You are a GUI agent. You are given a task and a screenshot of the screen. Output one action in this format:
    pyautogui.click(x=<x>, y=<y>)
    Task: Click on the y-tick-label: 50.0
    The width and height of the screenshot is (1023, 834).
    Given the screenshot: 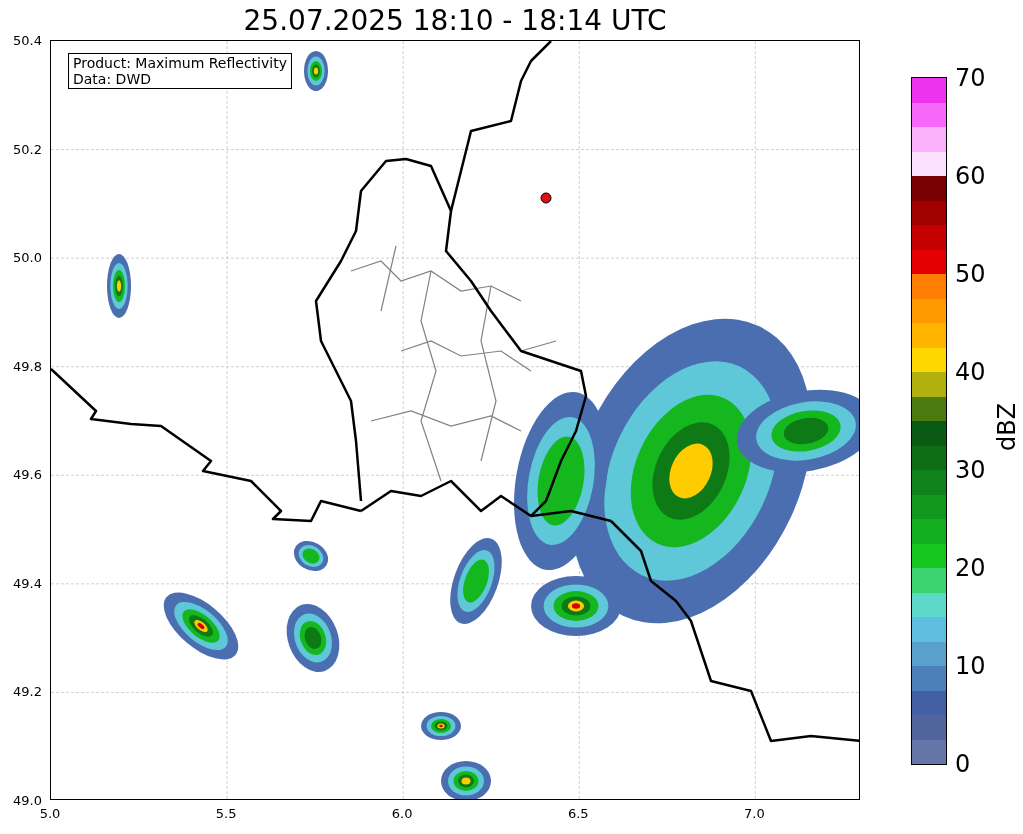 What is the action you would take?
    pyautogui.click(x=27, y=257)
    